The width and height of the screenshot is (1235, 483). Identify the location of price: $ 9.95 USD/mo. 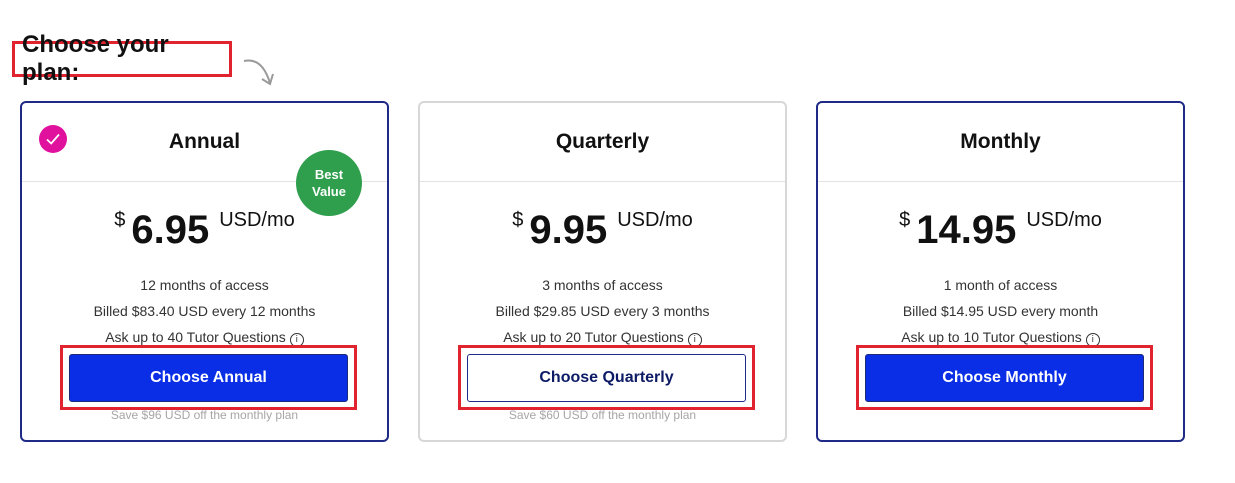
(602, 231).